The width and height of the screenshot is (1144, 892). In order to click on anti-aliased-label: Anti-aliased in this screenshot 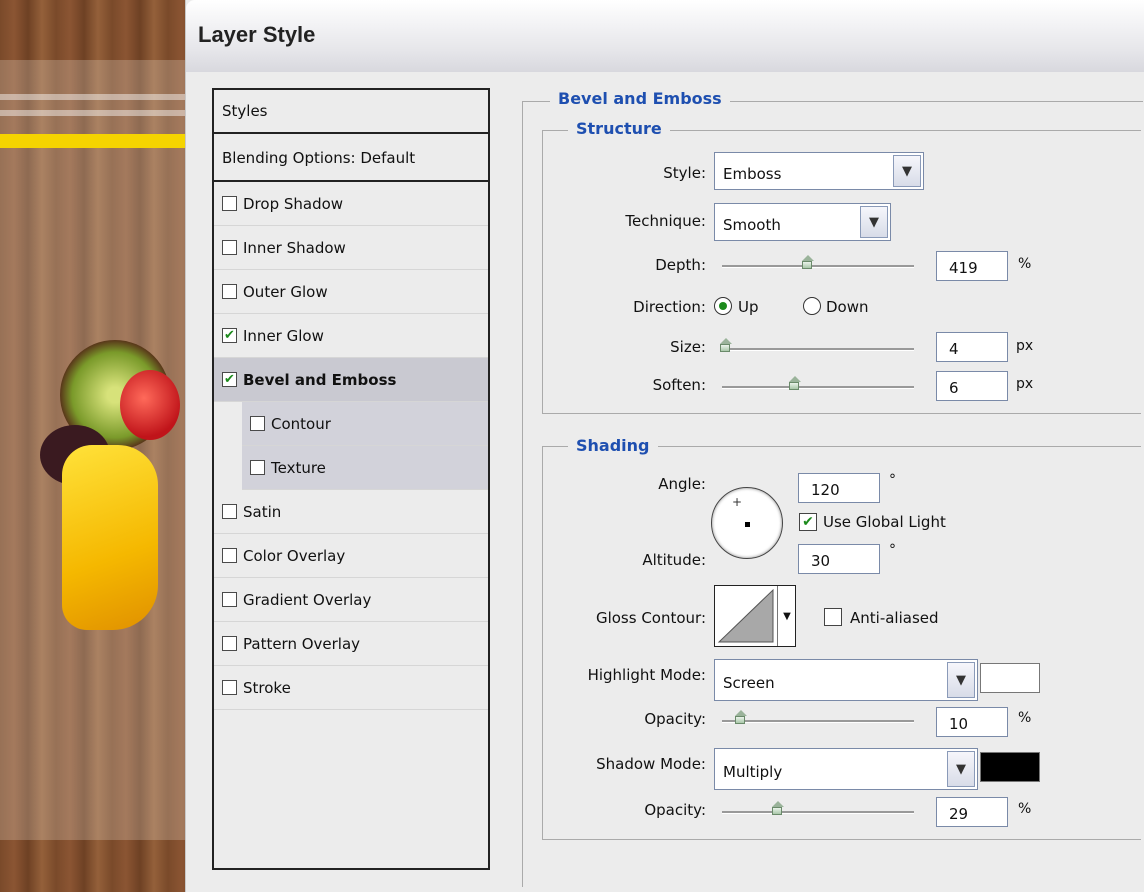, I will do `click(894, 618)`.